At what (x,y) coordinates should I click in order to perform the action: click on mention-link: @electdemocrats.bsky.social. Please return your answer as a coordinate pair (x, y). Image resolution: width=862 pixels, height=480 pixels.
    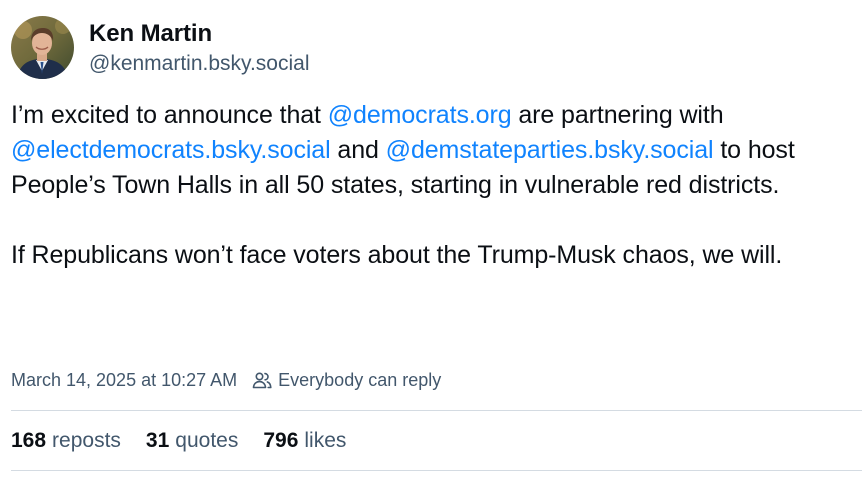
    Looking at the image, I should click on (171, 150).